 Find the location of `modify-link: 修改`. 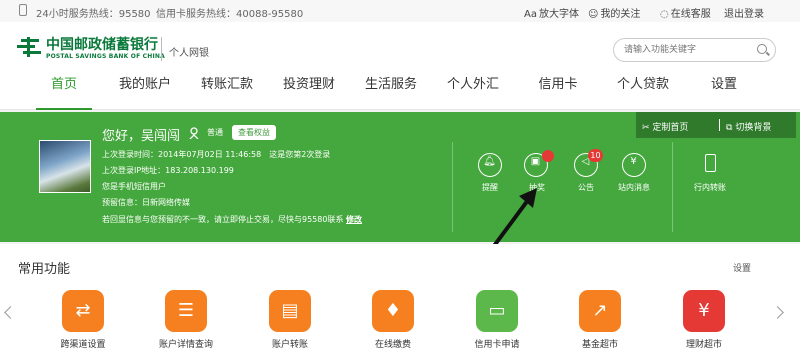

modify-link: 修改 is located at coordinates (354, 219).